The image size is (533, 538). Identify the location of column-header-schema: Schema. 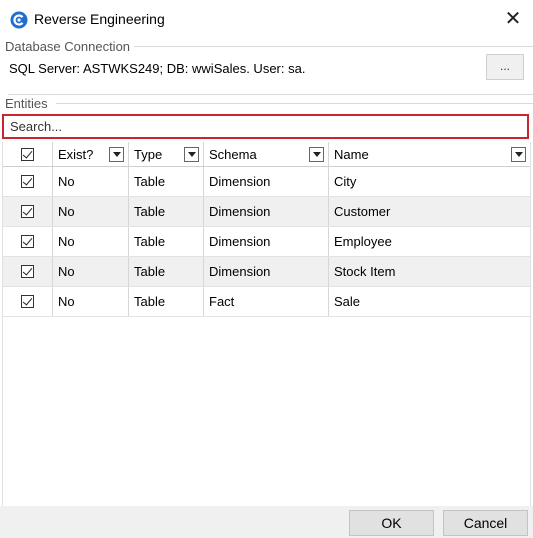
(266, 154).